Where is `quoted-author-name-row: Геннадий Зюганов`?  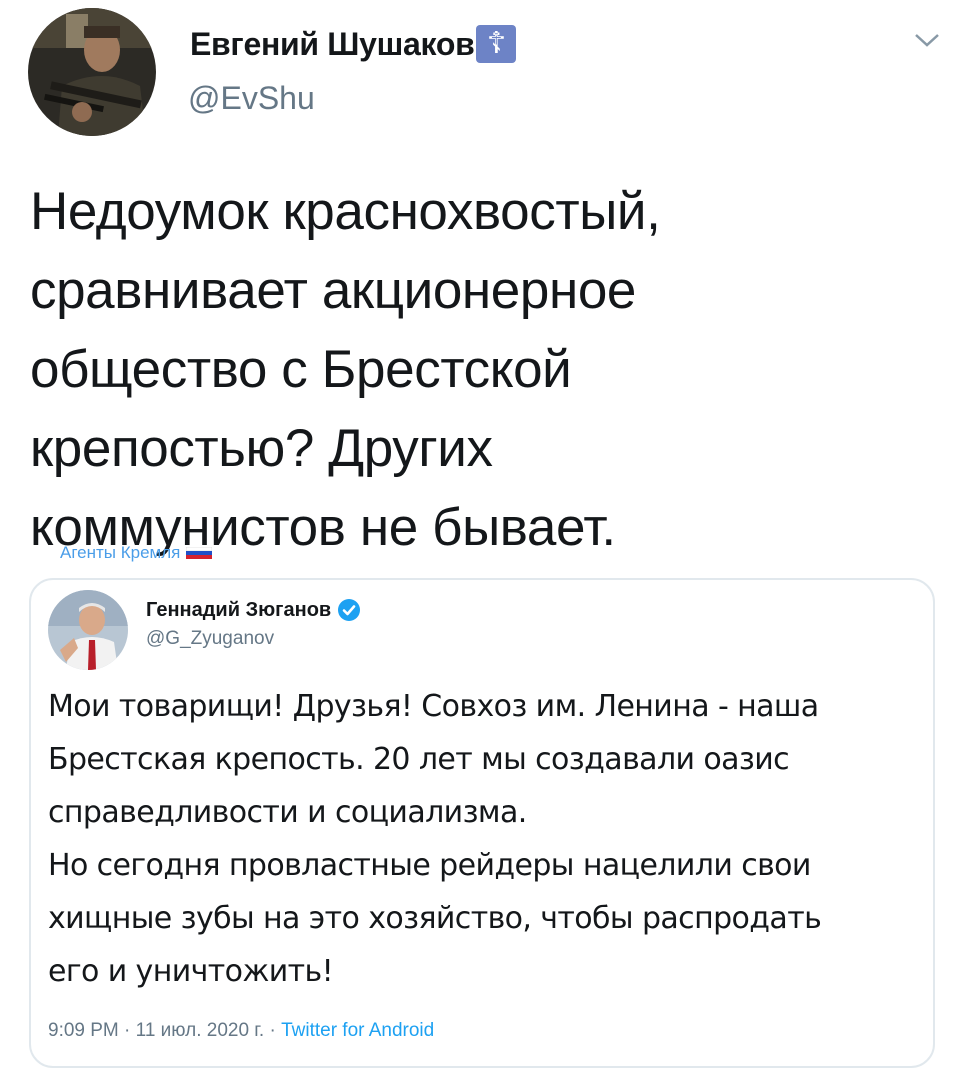
quoted-author-name-row: Геннадий Зюганов is located at coordinates (253, 610).